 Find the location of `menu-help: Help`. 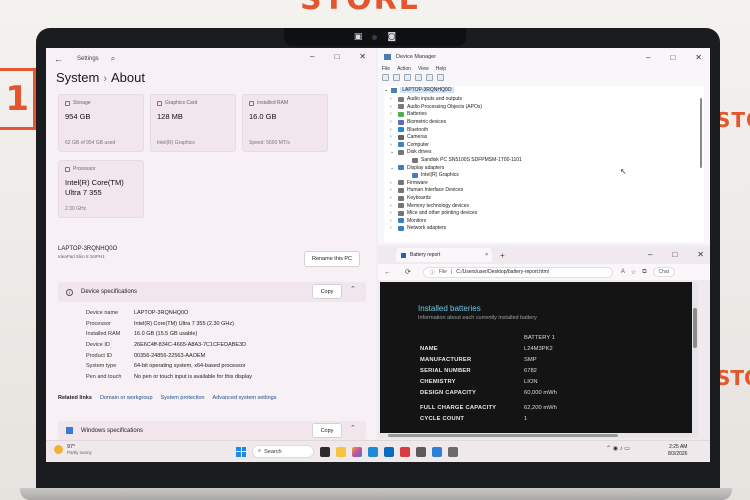

menu-help: Help is located at coordinates (441, 69).